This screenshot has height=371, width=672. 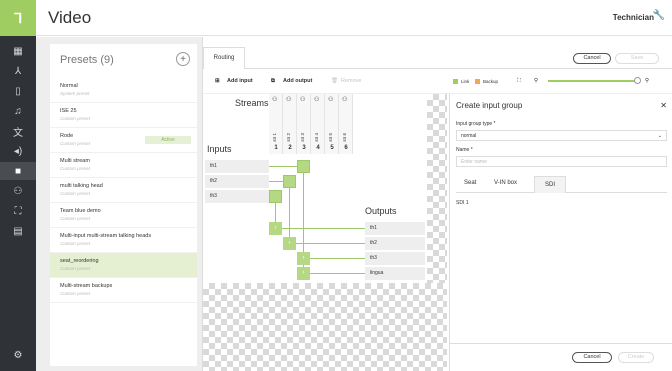 What do you see at coordinates (455, 81) in the screenshot?
I see `link-swatch` at bounding box center [455, 81].